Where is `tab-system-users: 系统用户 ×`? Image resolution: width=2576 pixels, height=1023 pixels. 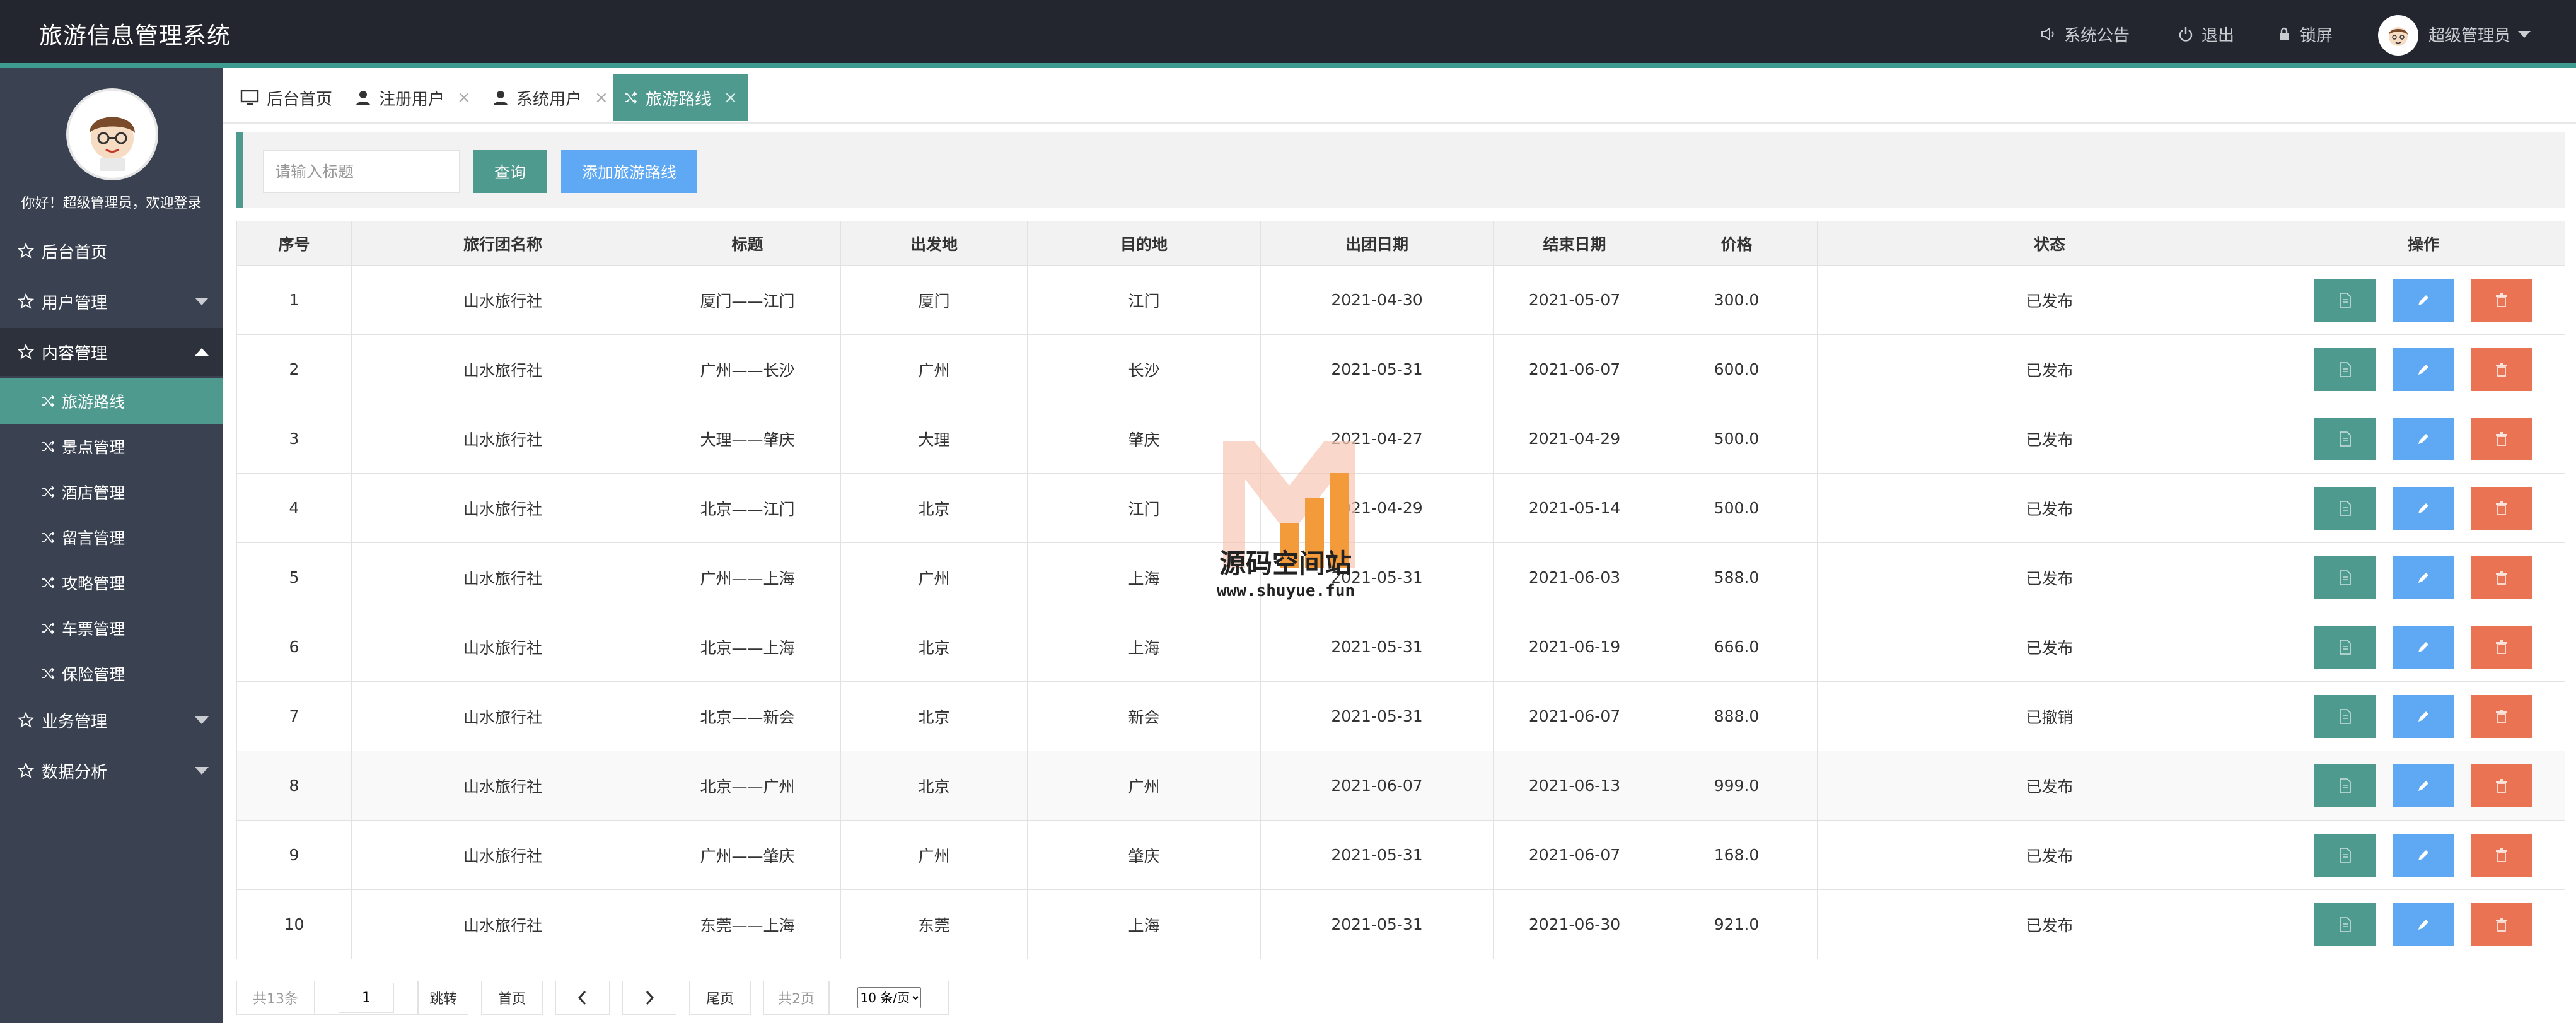
tab-system-users: 系统用户 × is located at coordinates (550, 97).